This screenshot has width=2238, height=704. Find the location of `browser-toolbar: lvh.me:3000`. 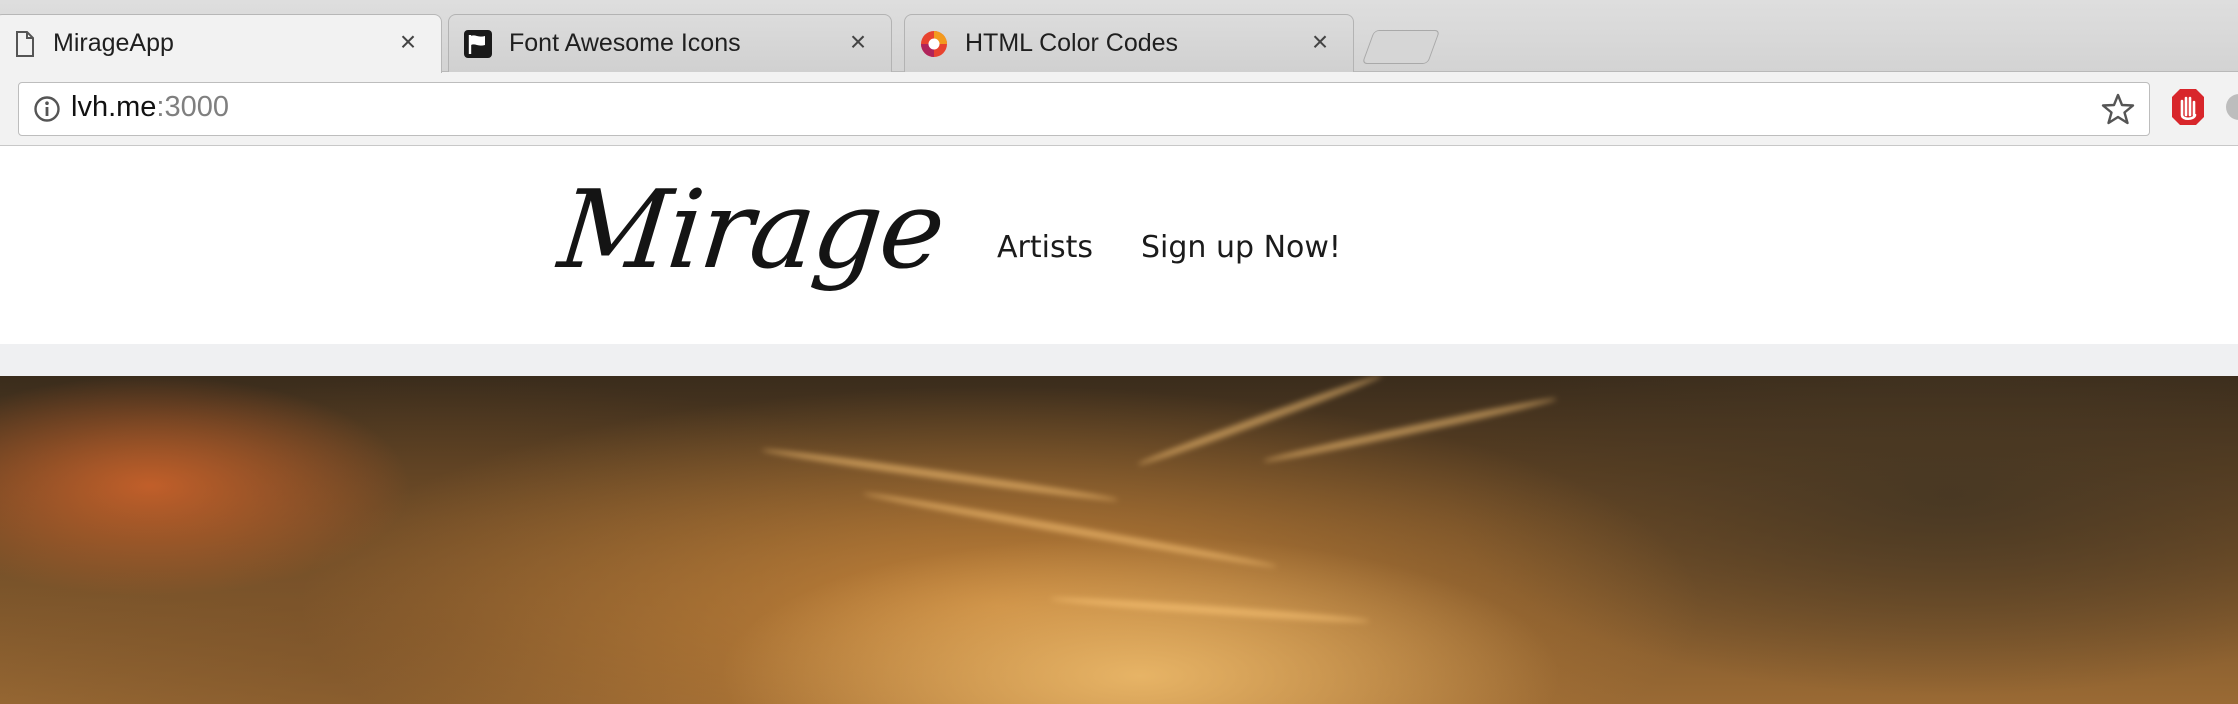

browser-toolbar: lvh.me:3000 is located at coordinates (1119, 109).